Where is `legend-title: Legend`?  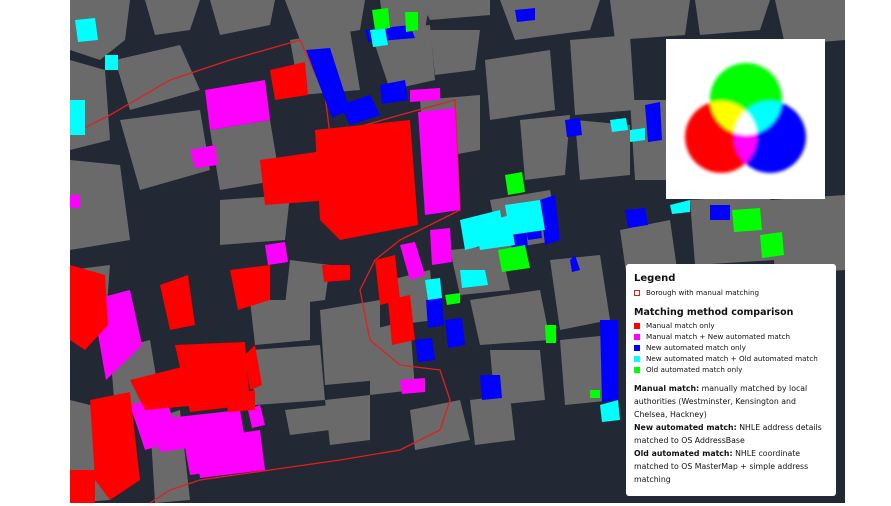 legend-title: Legend is located at coordinates (655, 278).